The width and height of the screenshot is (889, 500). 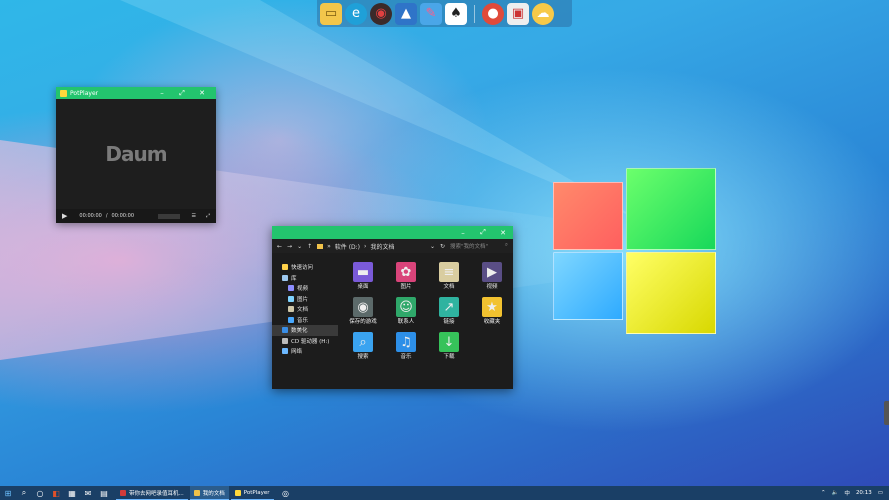 I want to click on folder-label: 音乐, so click(x=406, y=357).